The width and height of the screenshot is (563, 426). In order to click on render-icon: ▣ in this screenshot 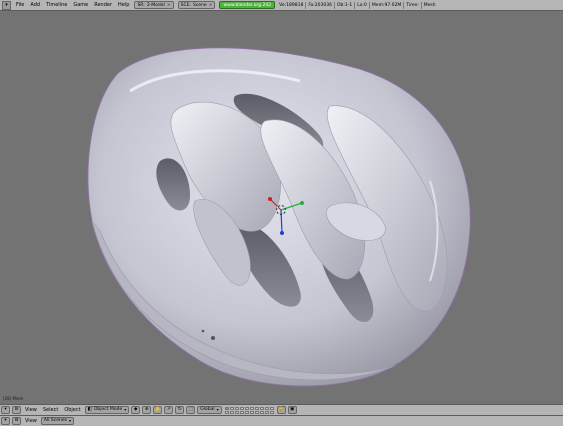, I will do `click(292, 410)`.